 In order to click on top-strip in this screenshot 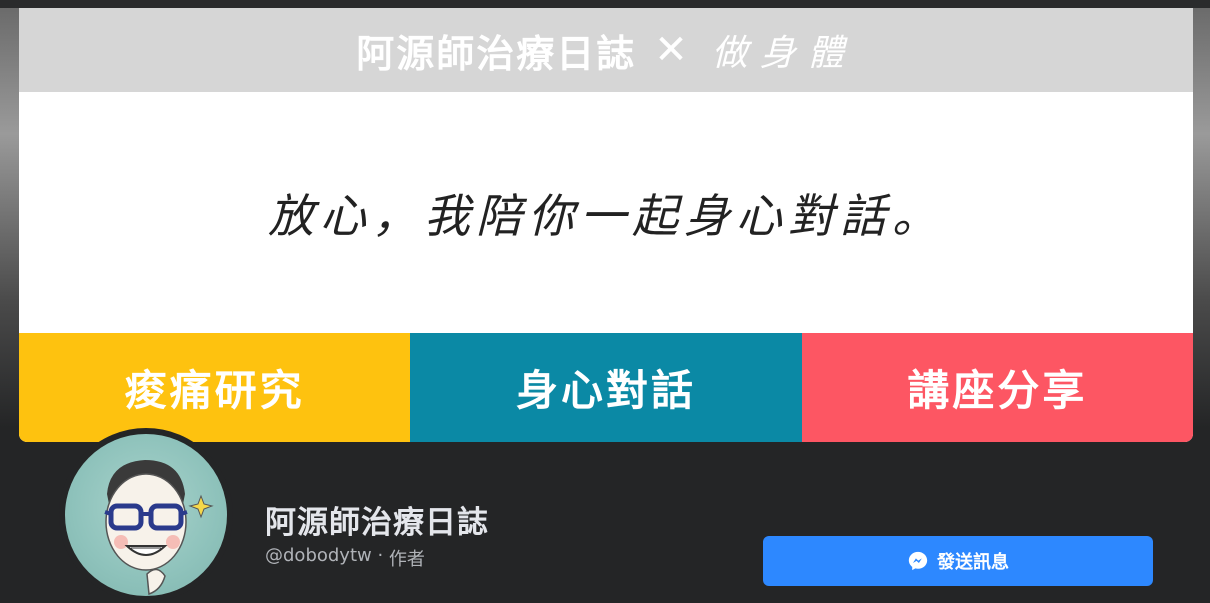, I will do `click(605, 4)`.